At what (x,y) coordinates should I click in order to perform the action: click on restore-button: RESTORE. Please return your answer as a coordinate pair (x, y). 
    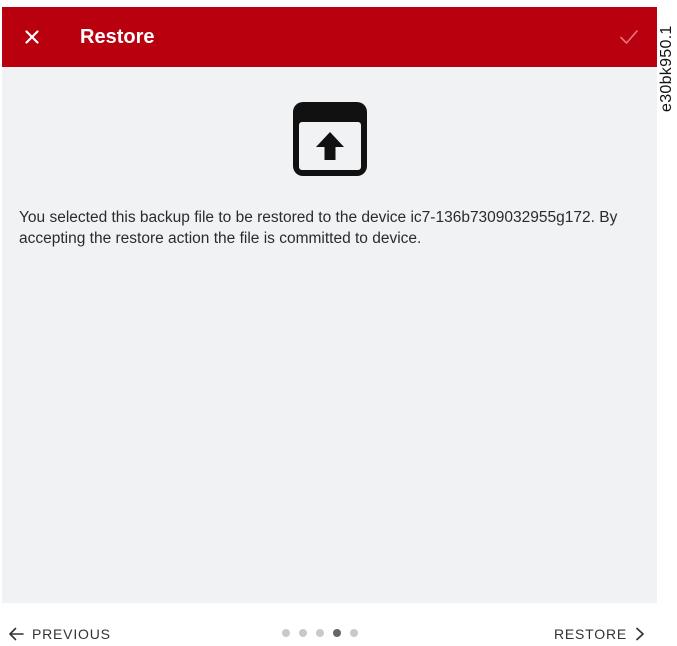
    Looking at the image, I should click on (599, 634).